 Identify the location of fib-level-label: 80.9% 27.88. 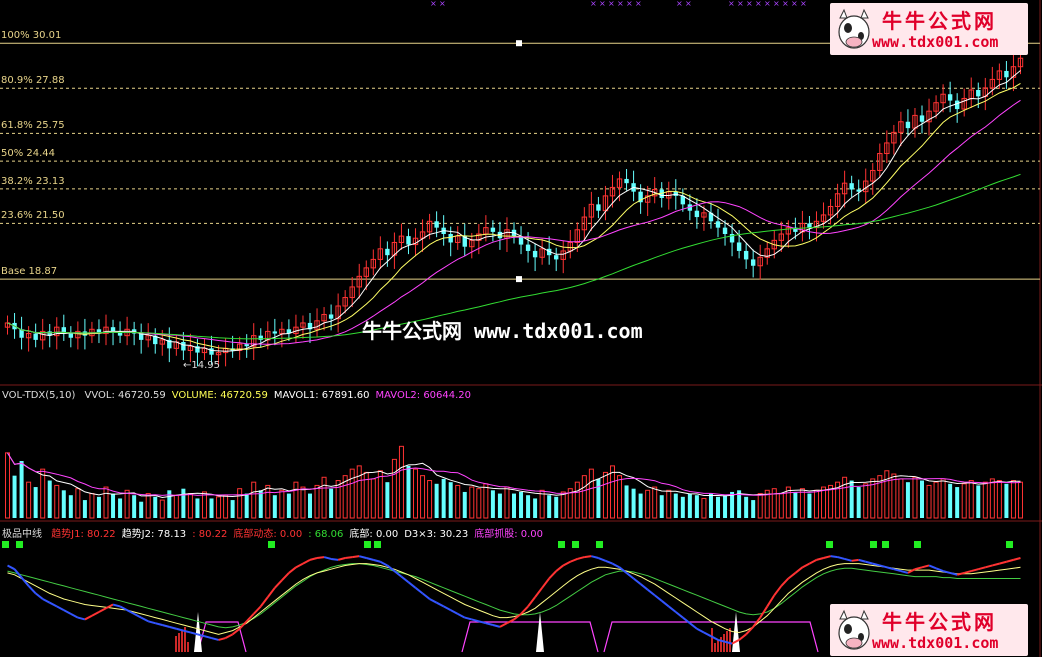
(33, 81).